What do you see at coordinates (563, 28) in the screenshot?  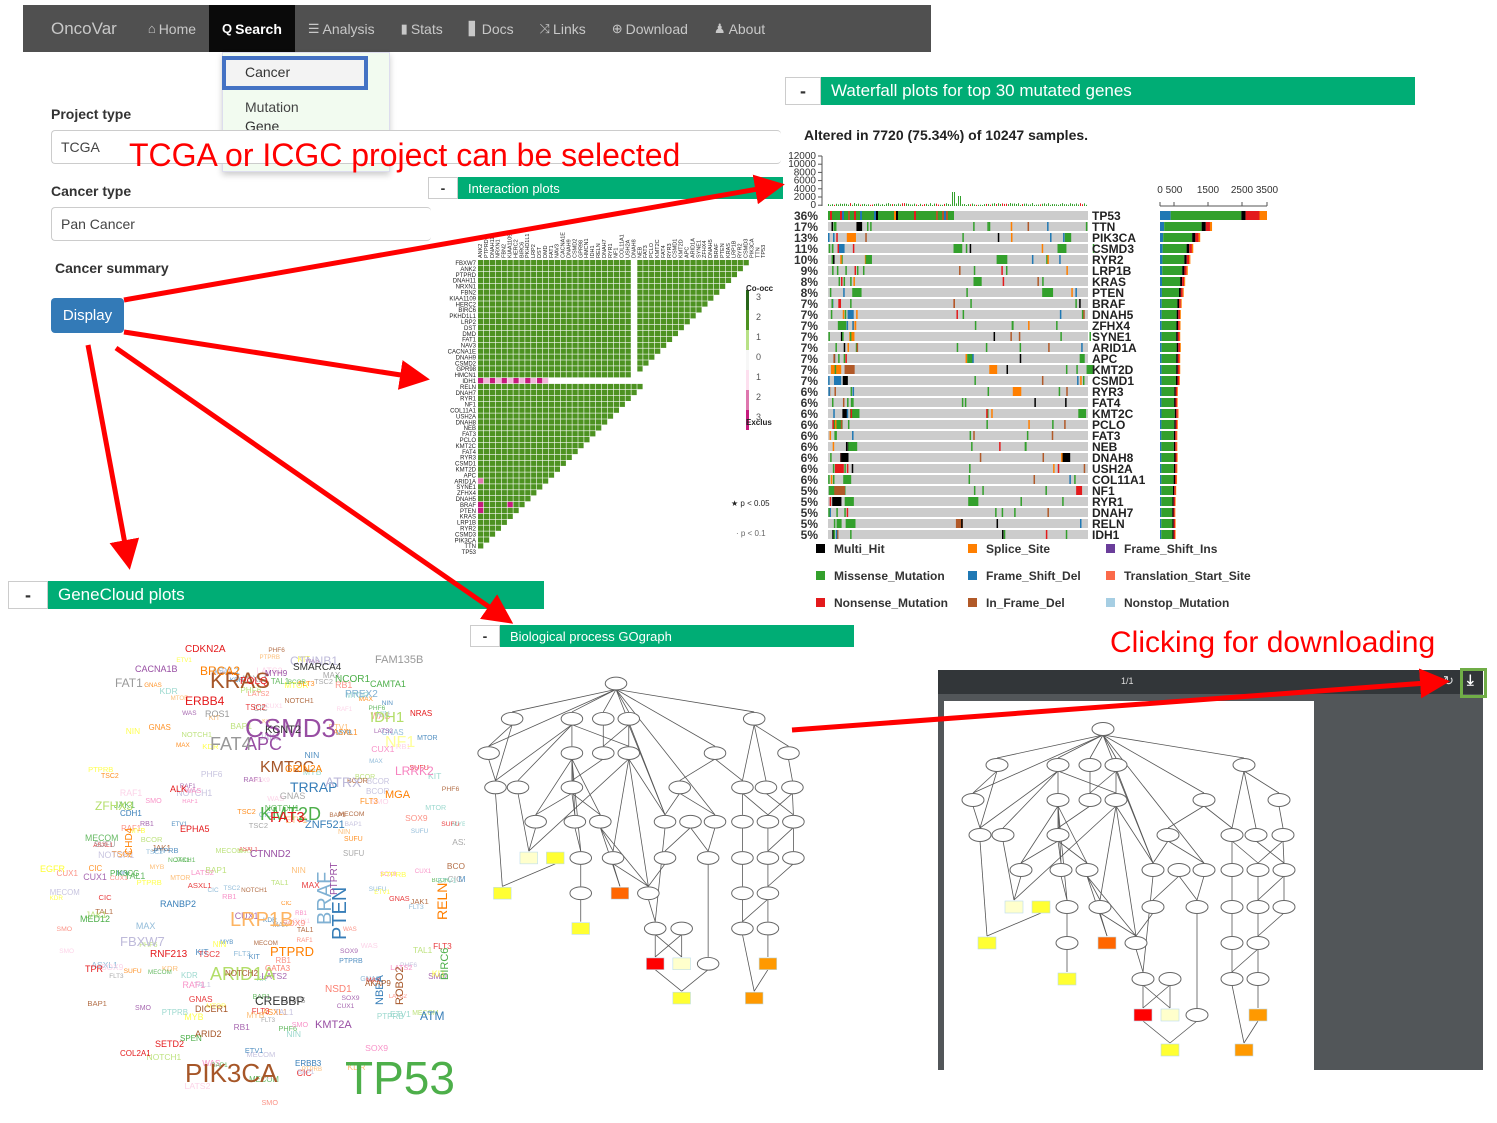 I see `nav-item-links: ⤨ Links` at bounding box center [563, 28].